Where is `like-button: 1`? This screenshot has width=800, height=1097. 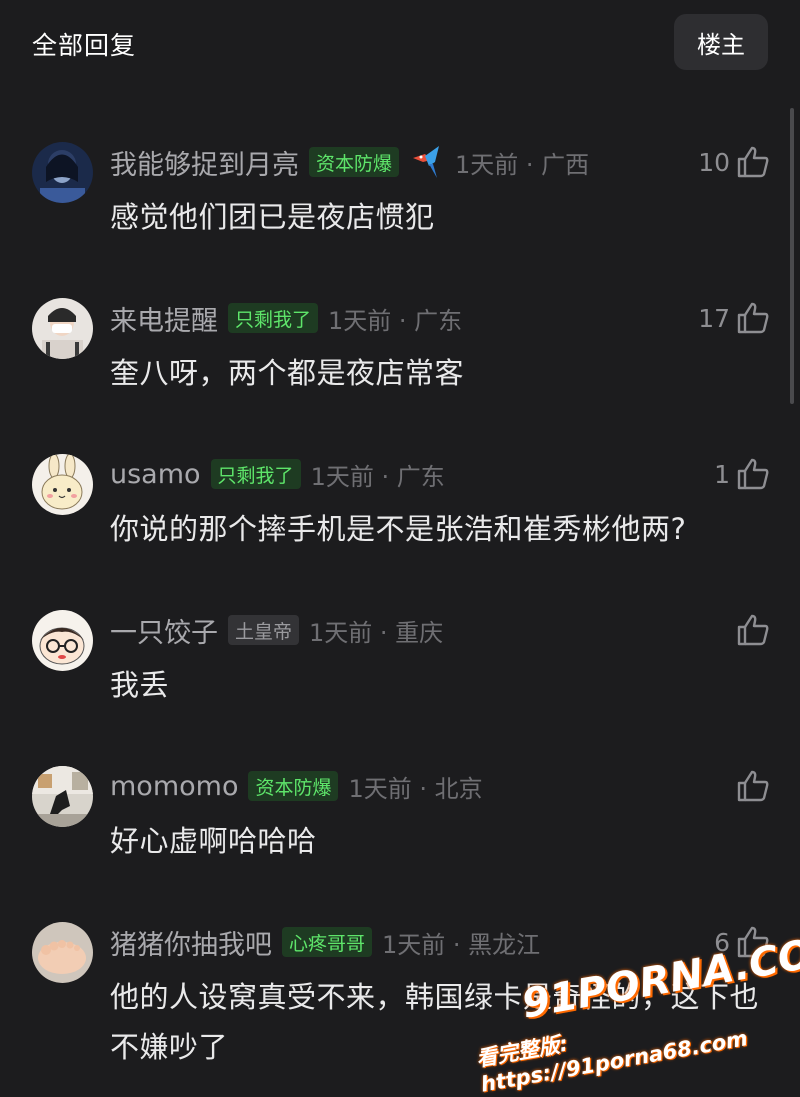
like-button: 1 is located at coordinates (742, 474).